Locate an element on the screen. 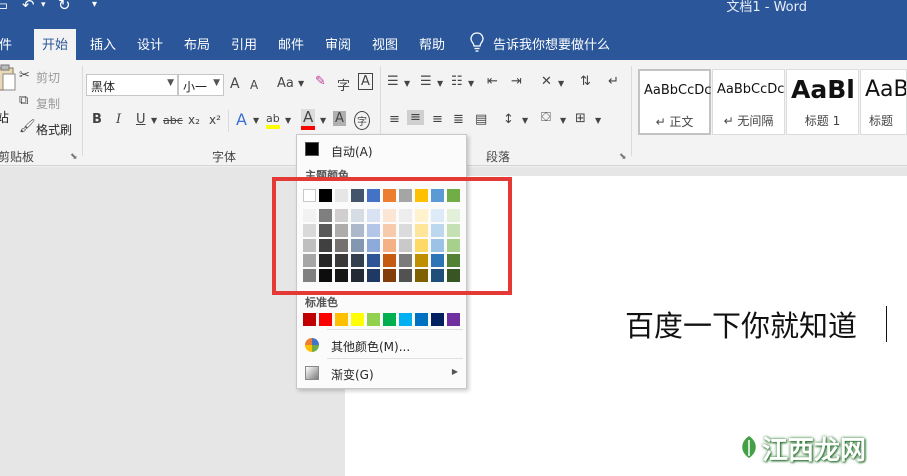  tab-mailings: 邮件 is located at coordinates (291, 43).